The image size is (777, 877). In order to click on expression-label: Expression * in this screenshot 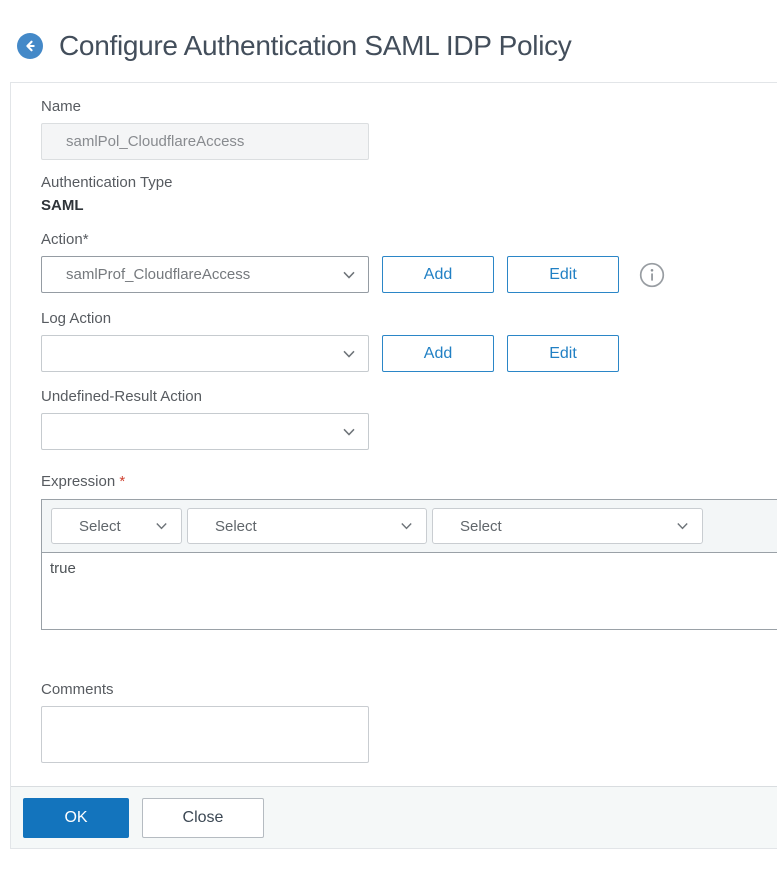, I will do `click(83, 481)`.